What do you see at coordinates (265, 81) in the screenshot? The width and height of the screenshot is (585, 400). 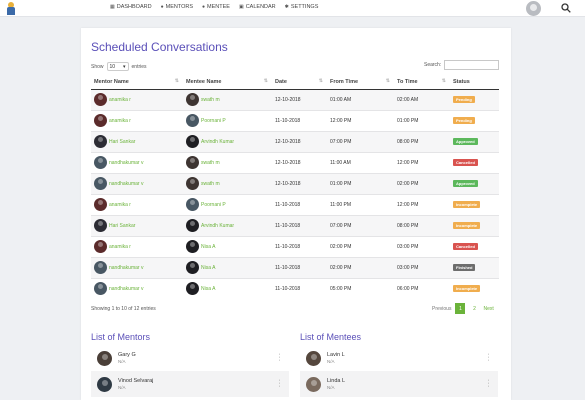 I see `sort-icon: ⇅` at bounding box center [265, 81].